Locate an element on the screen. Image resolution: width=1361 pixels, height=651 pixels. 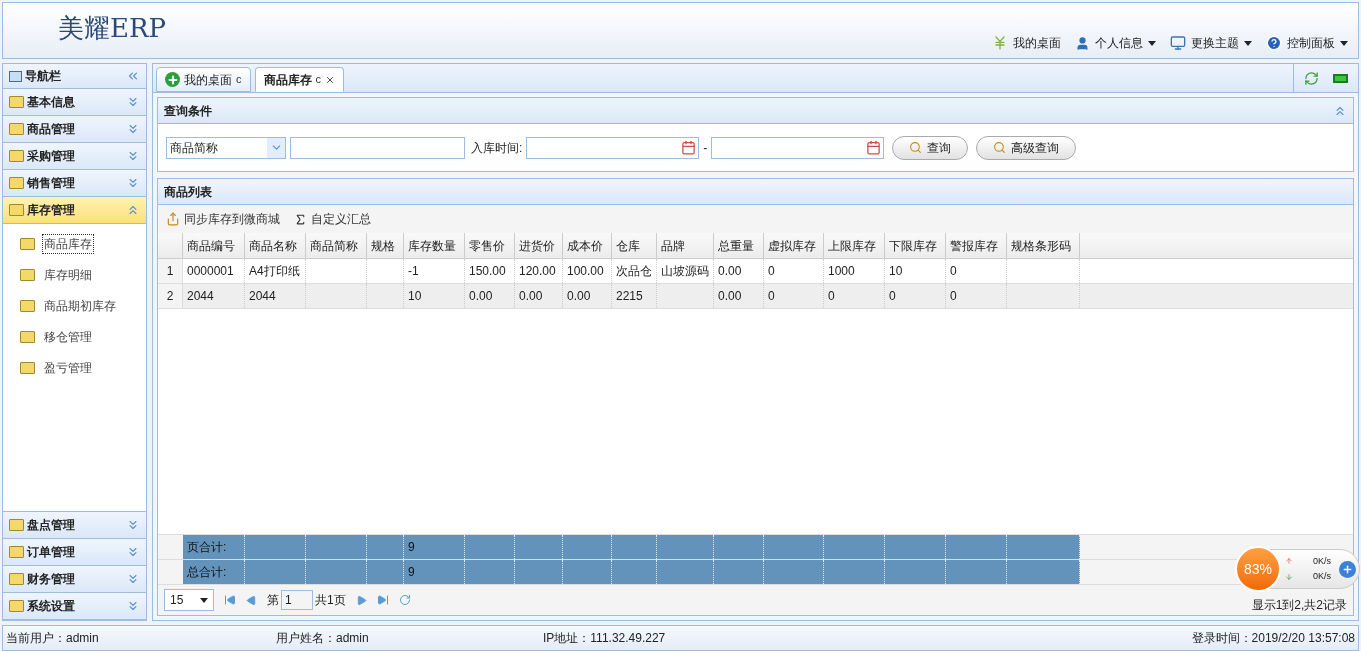
app-logo: 美耀ERP is located at coordinates (112, 28).